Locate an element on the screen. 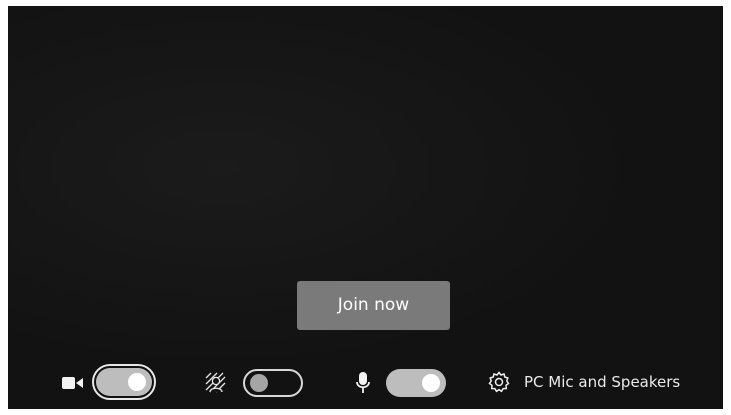 This screenshot has height=415, width=731. background-effects-toggle is located at coordinates (273, 383).